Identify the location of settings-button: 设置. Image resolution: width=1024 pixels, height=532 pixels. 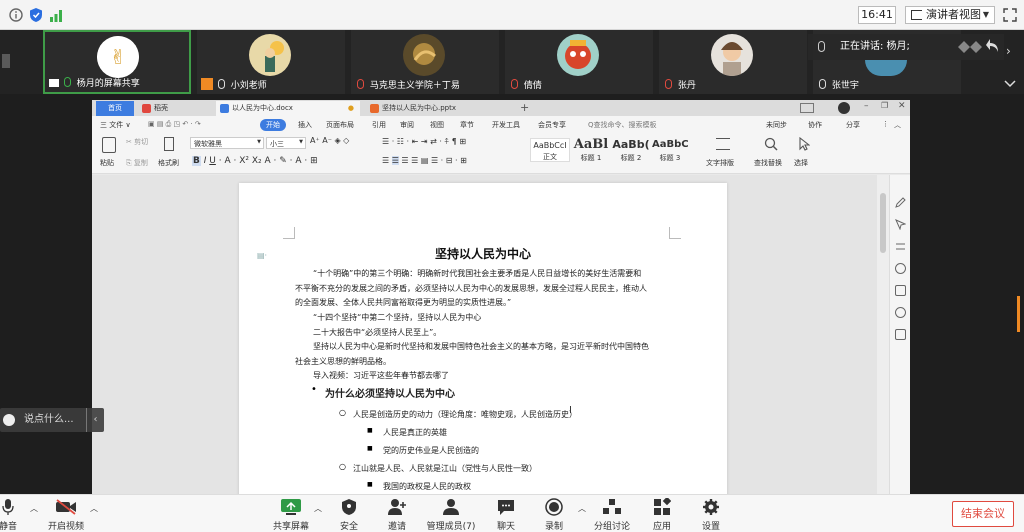
(711, 514).